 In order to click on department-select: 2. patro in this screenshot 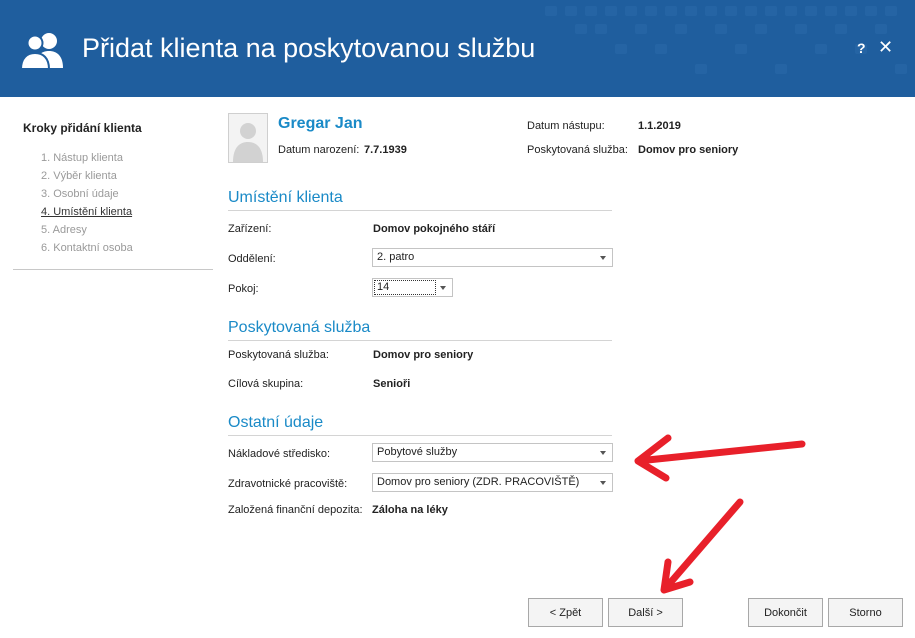, I will do `click(492, 257)`.